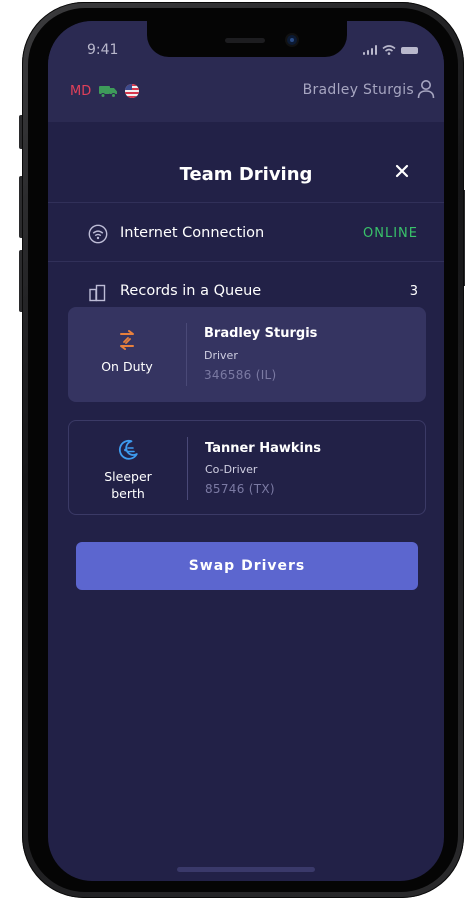  What do you see at coordinates (108, 91) in the screenshot?
I see `truck-icon` at bounding box center [108, 91].